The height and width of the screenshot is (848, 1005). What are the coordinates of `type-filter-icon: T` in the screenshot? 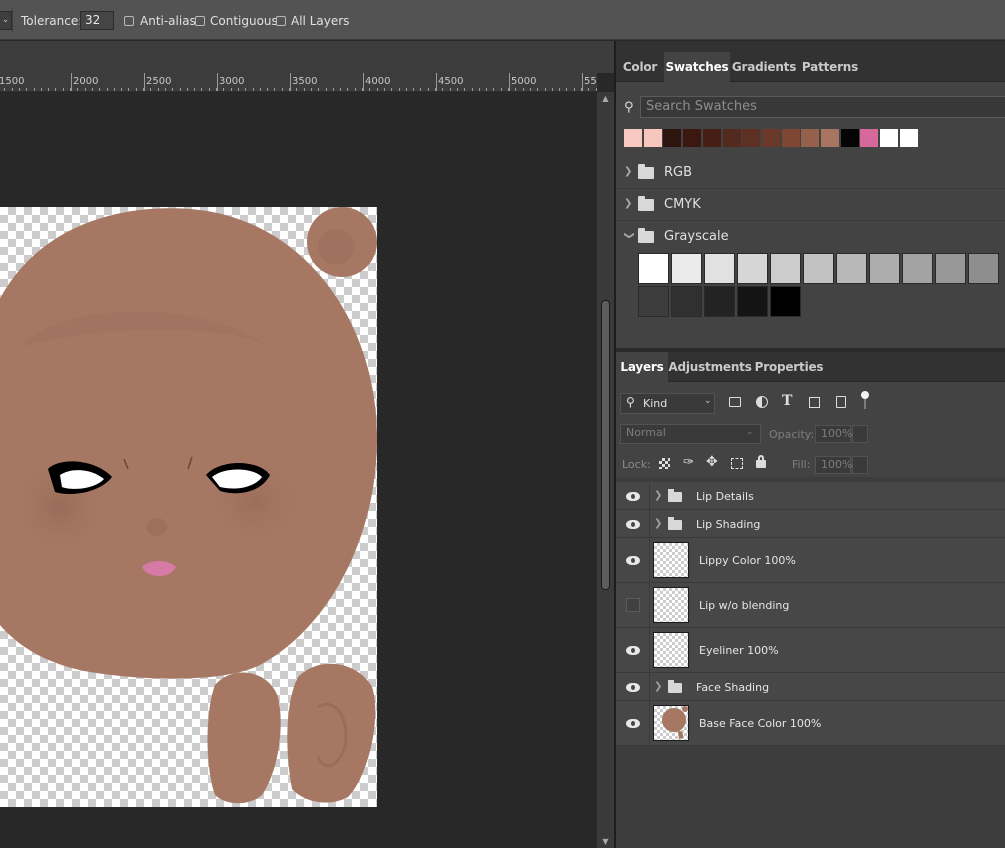 It's located at (787, 401).